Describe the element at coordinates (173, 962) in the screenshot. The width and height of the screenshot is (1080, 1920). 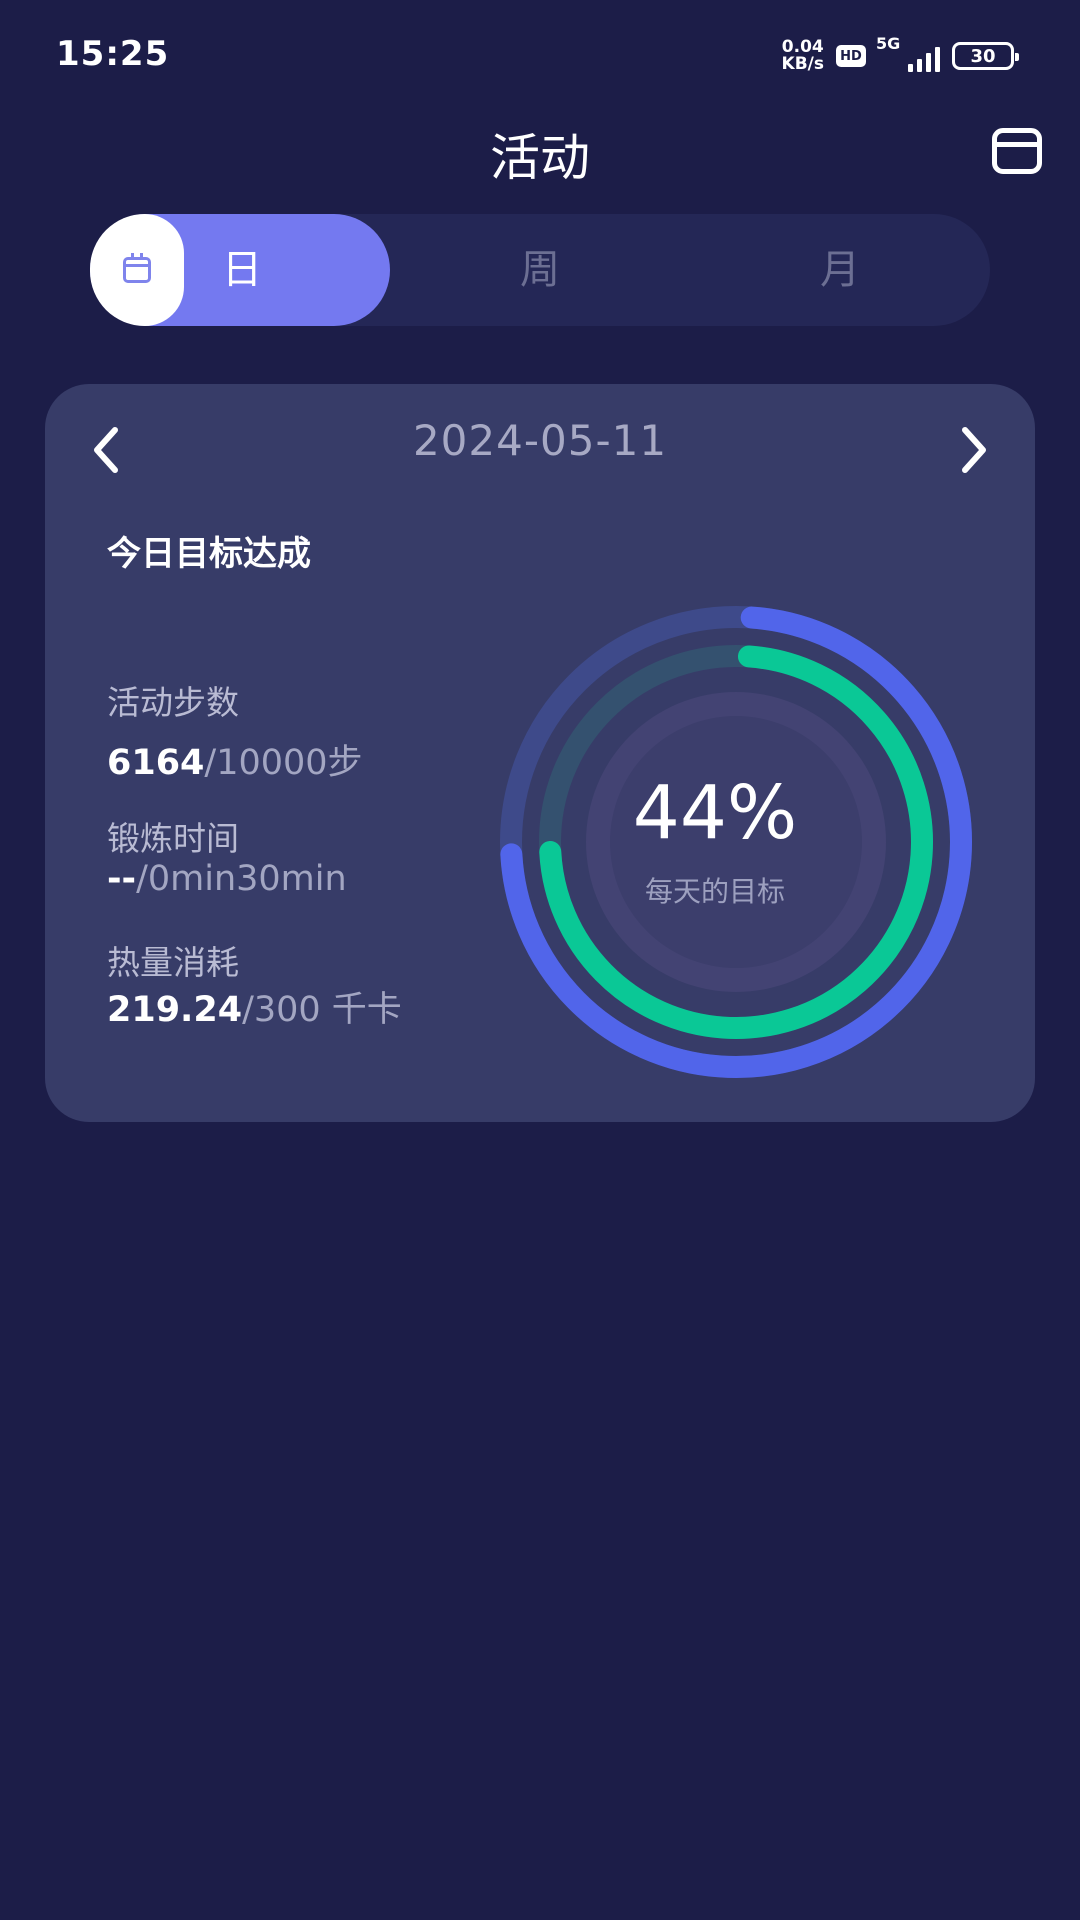
I see `calories-label: 热量消耗` at that location.